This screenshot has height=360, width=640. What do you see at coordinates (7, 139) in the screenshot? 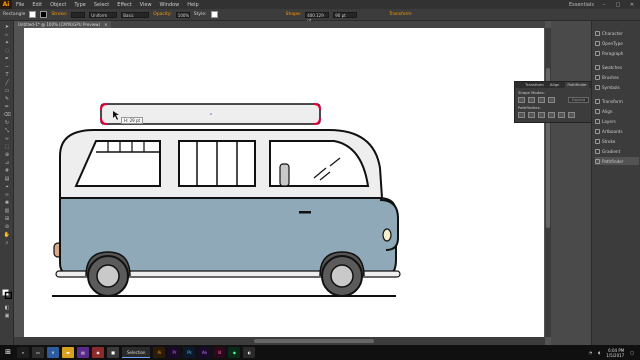
I see `warp-tool-icon: ≈` at bounding box center [7, 139].